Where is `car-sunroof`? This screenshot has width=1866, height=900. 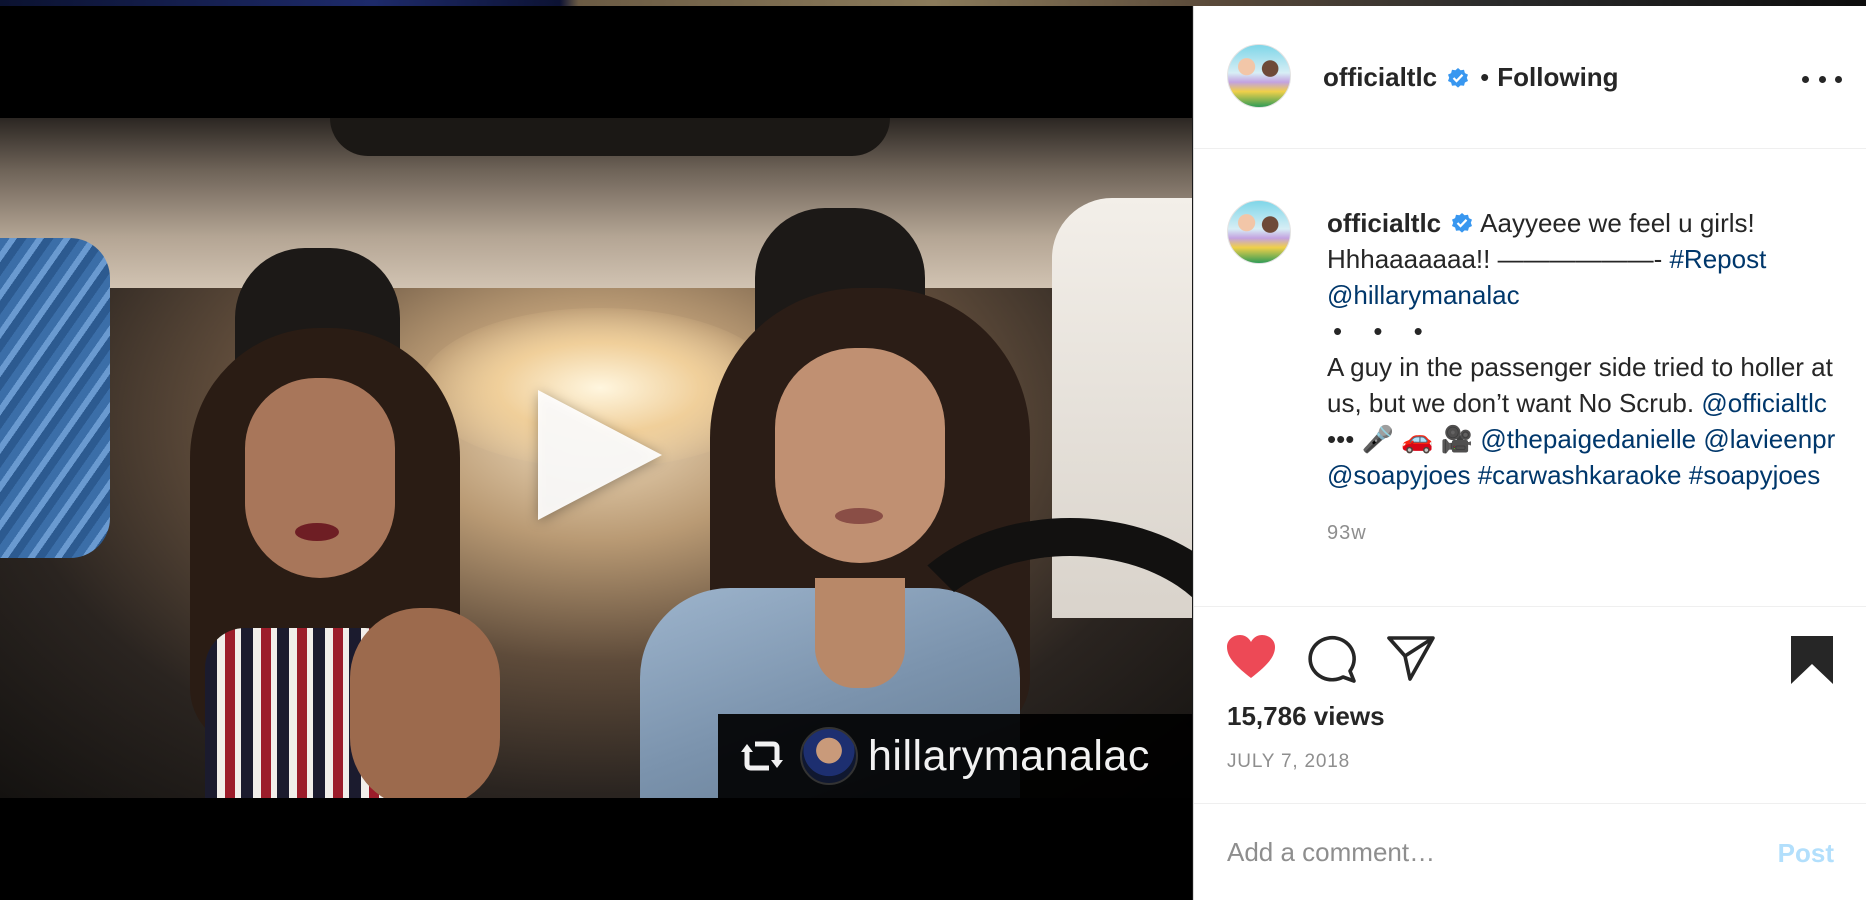
car-sunroof is located at coordinates (610, 137).